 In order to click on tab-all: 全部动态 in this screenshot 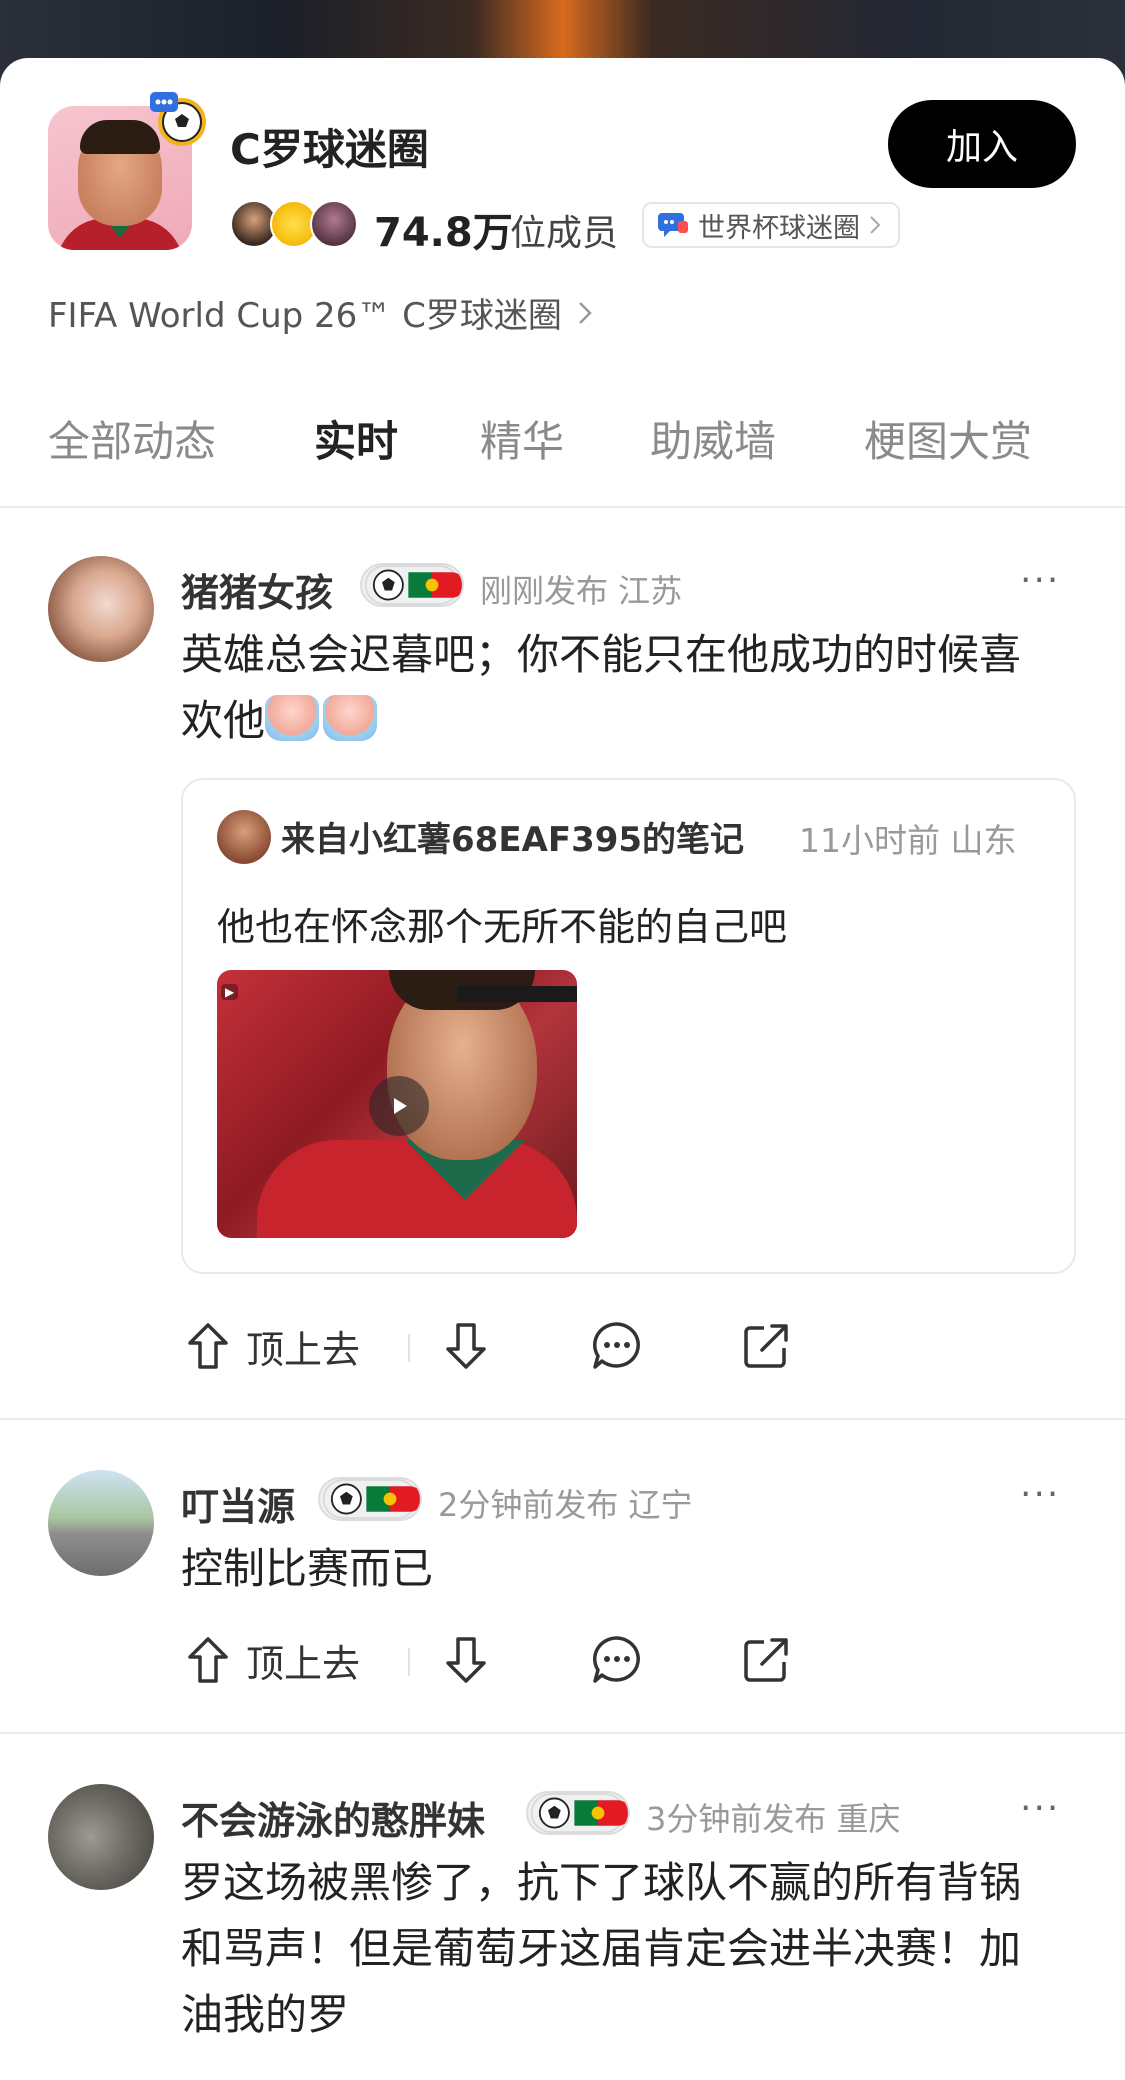, I will do `click(132, 438)`.